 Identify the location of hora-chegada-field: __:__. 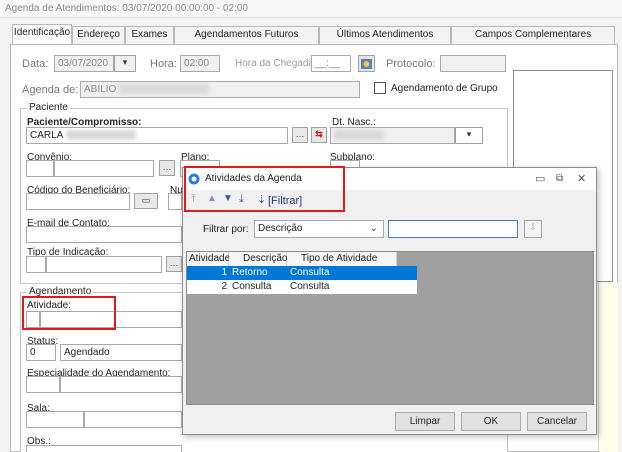
(331, 63).